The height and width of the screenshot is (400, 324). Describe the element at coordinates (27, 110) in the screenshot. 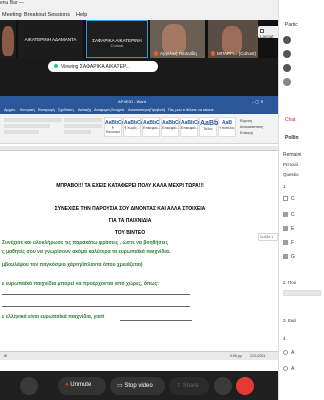

I see `word-menu-item: Κεντρική` at that location.